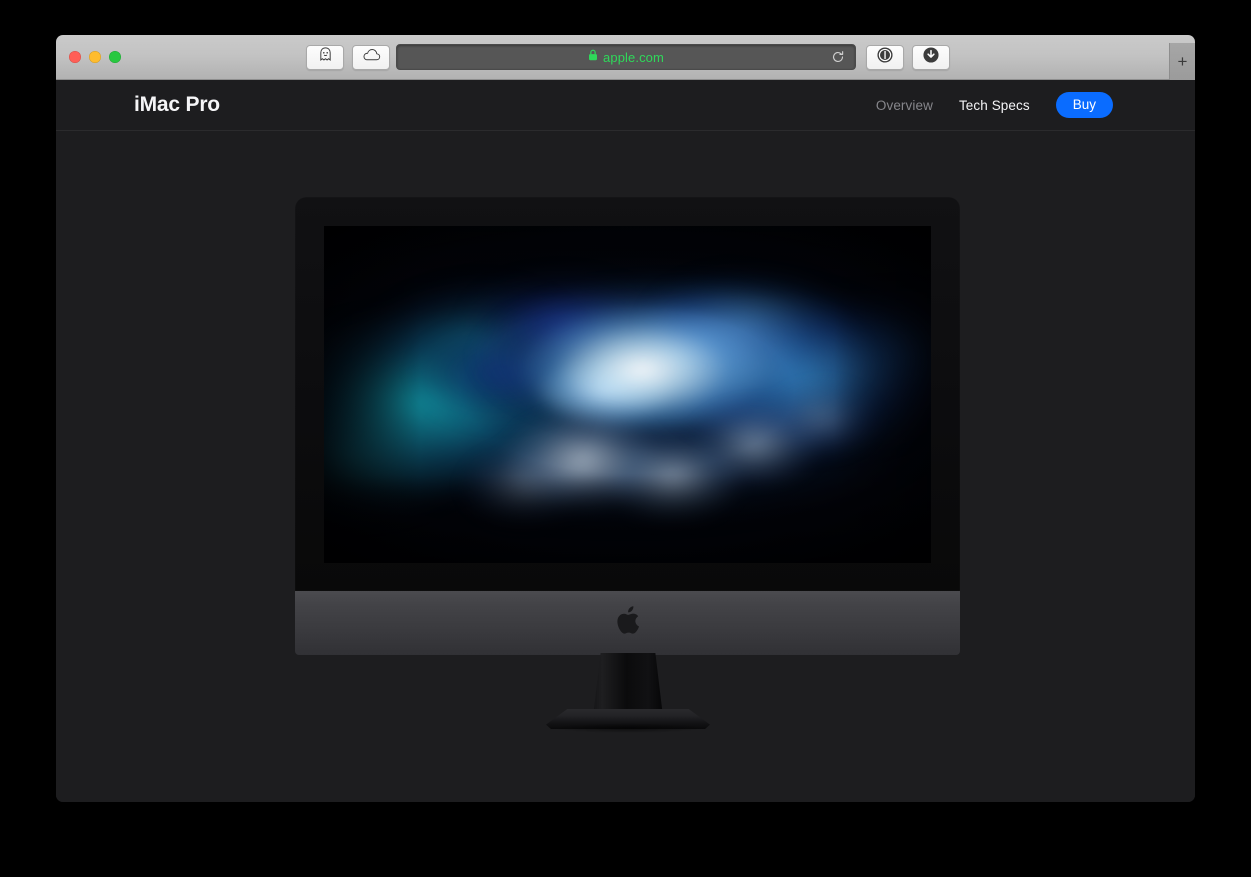 Image resolution: width=1251 pixels, height=877 pixels. What do you see at coordinates (908, 57) in the screenshot?
I see `toolbar-right-buttons` at bounding box center [908, 57].